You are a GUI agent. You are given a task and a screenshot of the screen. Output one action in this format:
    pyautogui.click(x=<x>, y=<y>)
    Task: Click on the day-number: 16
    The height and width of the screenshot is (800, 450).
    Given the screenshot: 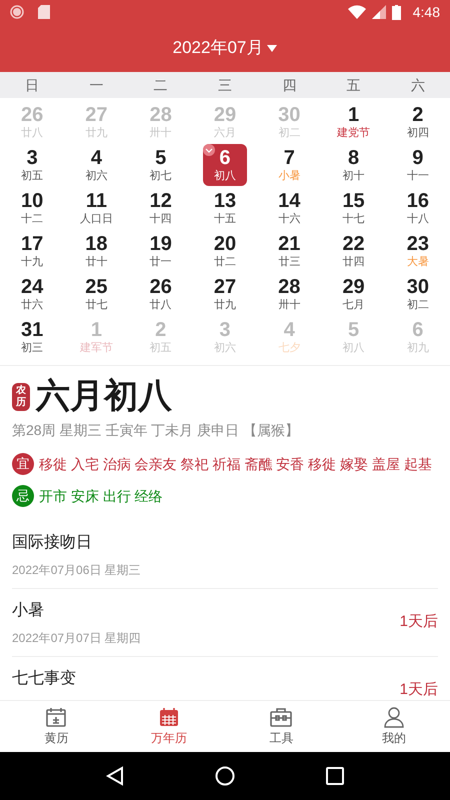 What is the action you would take?
    pyautogui.click(x=417, y=201)
    